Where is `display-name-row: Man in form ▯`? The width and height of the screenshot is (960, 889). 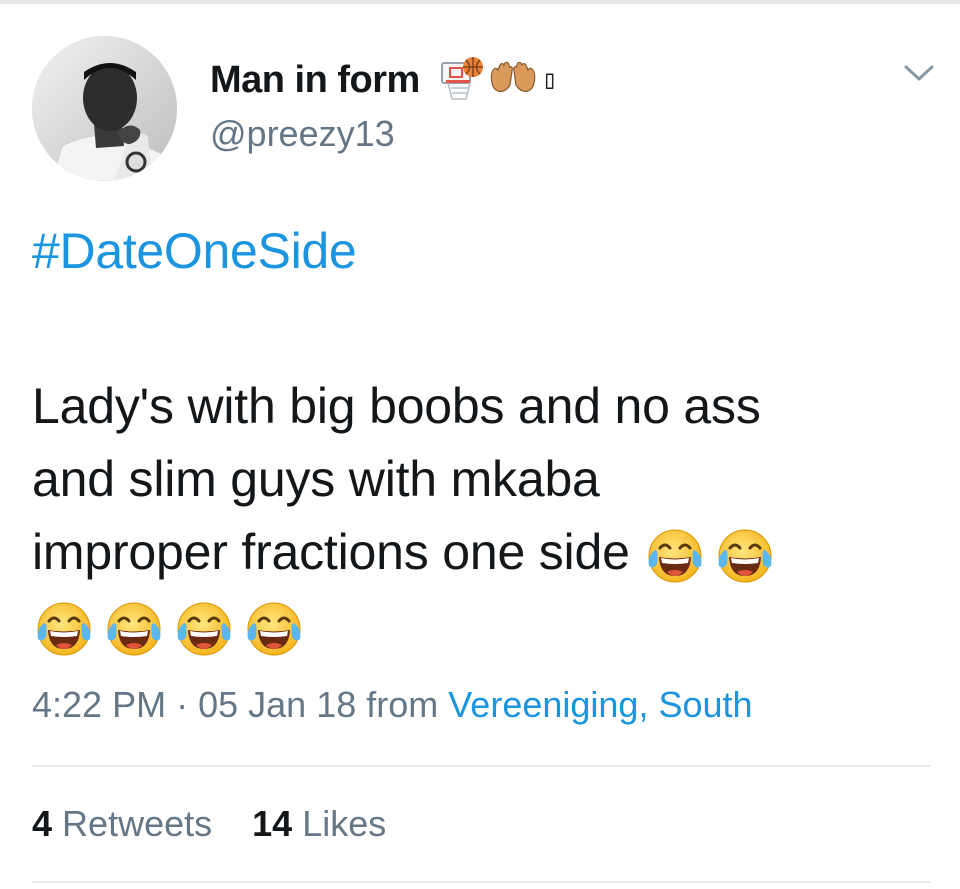
display-name-row: Man in form ▯ is located at coordinates (383, 79).